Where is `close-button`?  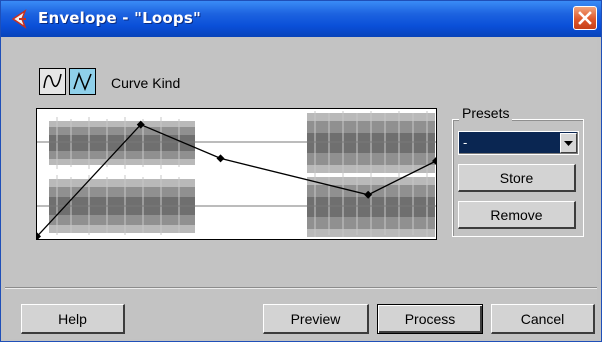 close-button is located at coordinates (585, 18).